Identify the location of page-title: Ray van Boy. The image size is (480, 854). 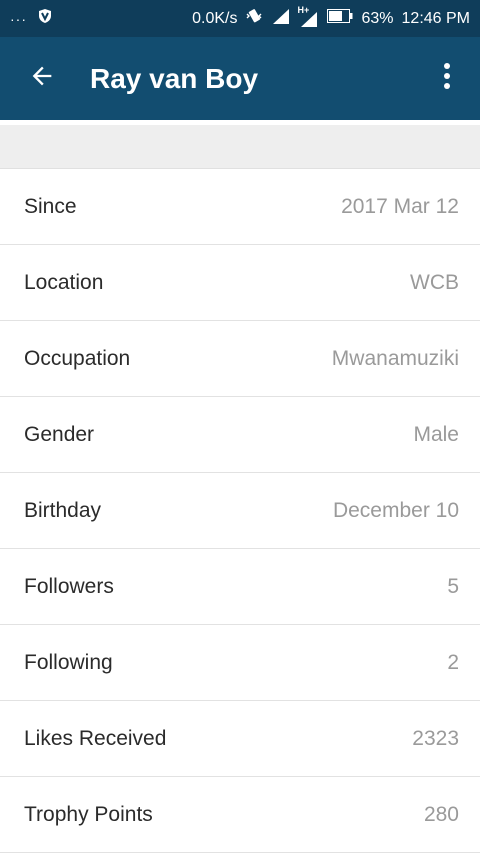
(174, 78).